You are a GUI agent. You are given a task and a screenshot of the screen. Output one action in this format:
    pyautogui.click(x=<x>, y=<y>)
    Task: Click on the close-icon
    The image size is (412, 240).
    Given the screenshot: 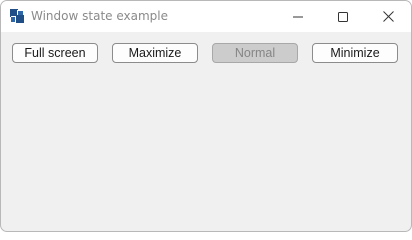 What is the action you would take?
    pyautogui.click(x=388, y=16)
    